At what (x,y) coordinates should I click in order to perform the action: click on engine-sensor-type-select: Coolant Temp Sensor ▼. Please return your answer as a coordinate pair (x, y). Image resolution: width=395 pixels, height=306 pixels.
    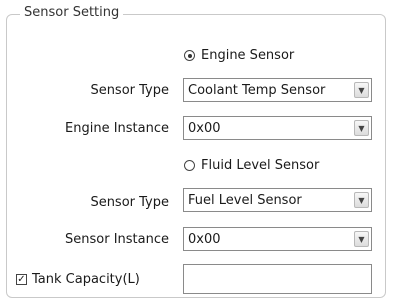
    Looking at the image, I should click on (277, 90).